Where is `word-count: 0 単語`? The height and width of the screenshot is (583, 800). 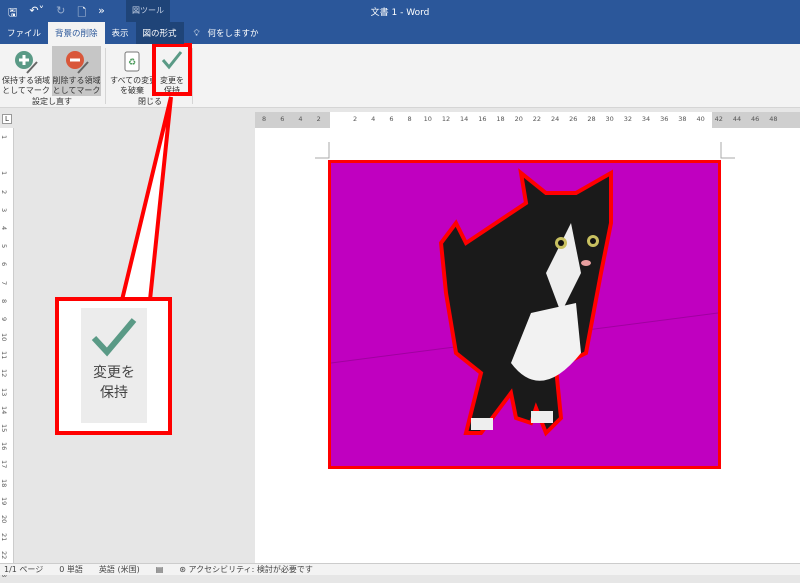 word-count: 0 単語 is located at coordinates (71, 569).